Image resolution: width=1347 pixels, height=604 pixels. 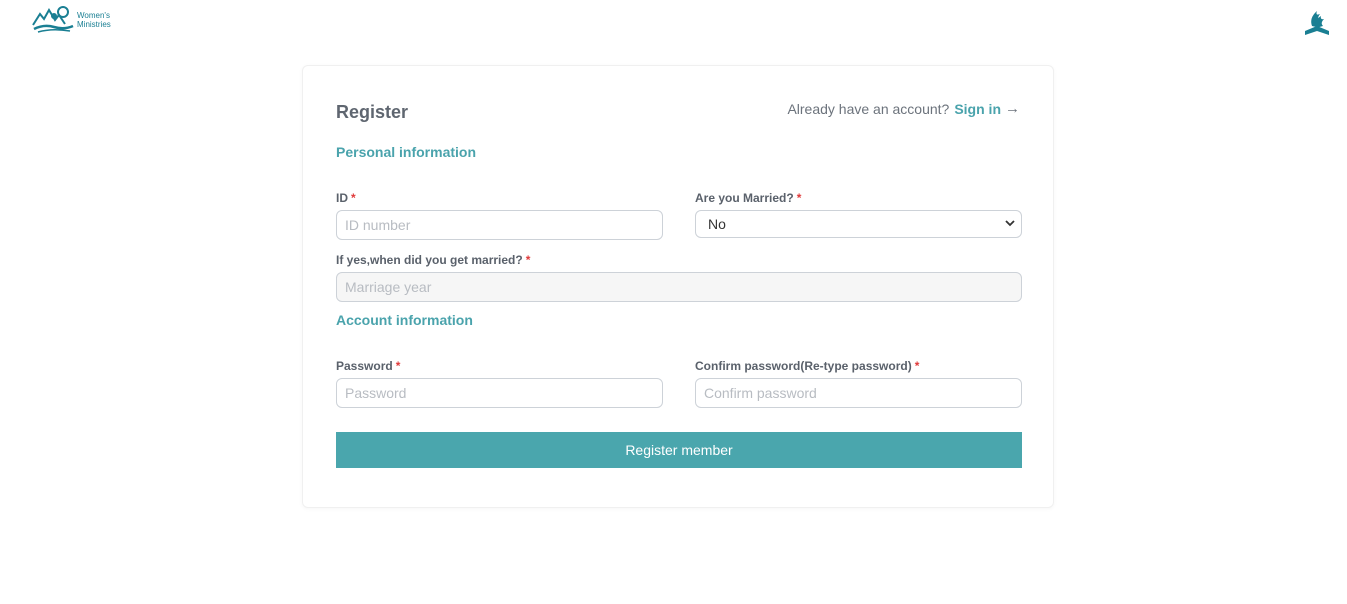 I want to click on logo-text: Women's Ministries, so click(x=94, y=20).